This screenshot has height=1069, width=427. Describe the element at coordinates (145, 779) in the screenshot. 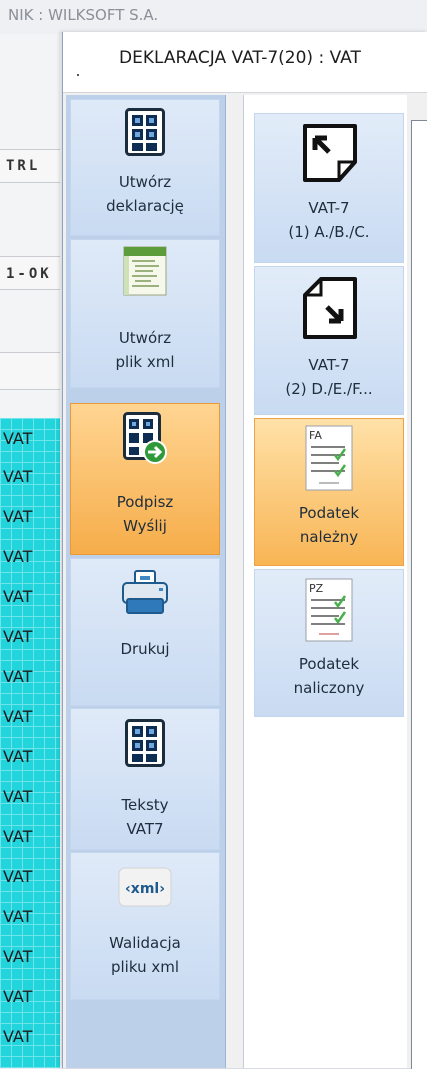

I see `vat7-texts-button: Teksty VAT7` at that location.